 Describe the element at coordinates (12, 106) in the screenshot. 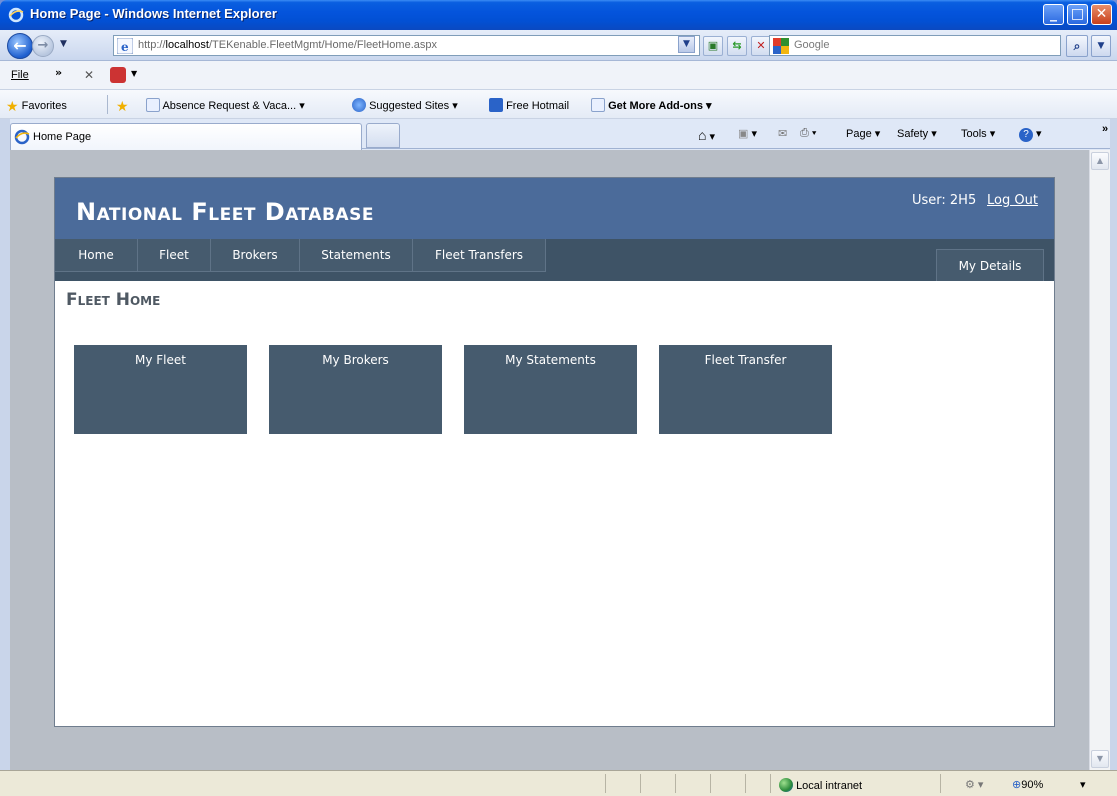

I see `favorites-star-icon: ★` at that location.